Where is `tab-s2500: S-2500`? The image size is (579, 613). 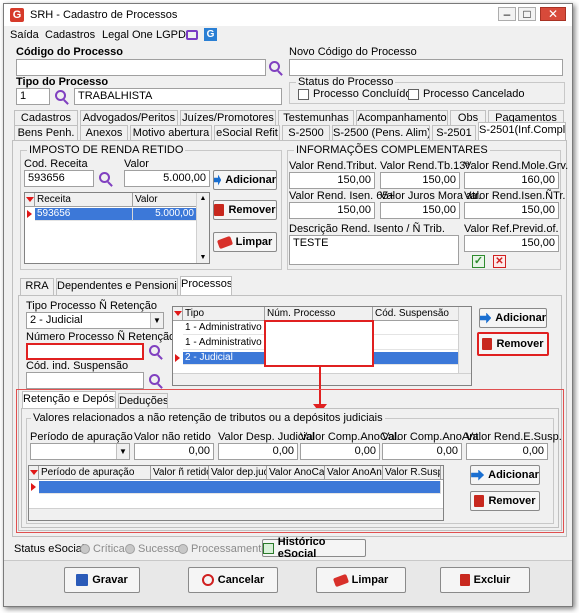 tab-s2500: S-2500 is located at coordinates (306, 132).